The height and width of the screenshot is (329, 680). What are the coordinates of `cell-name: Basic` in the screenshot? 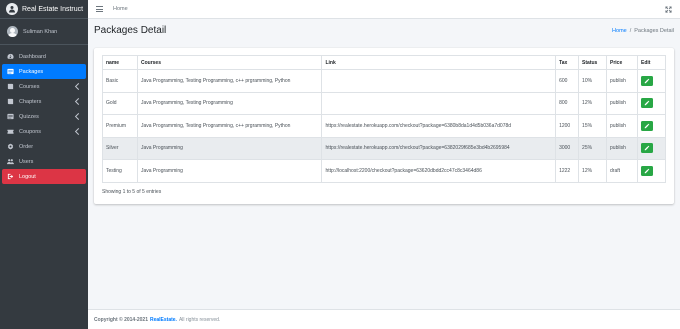 It's located at (120, 81).